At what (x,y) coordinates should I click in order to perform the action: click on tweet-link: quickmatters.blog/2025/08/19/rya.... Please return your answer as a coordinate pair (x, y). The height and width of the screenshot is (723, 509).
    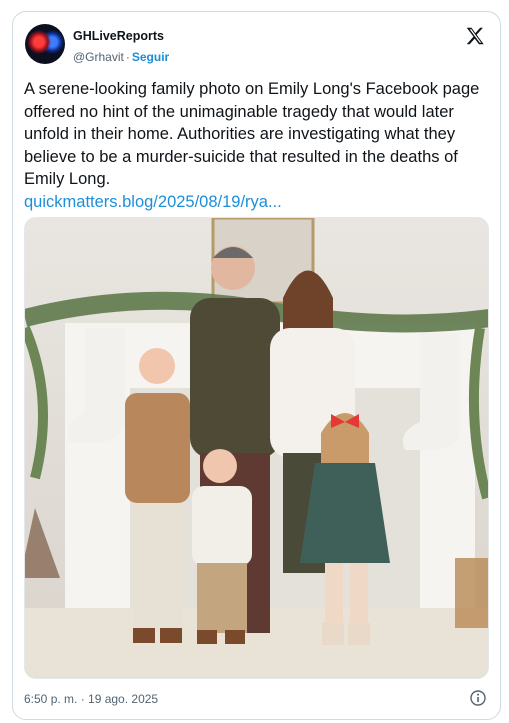
    Looking at the image, I should click on (153, 202).